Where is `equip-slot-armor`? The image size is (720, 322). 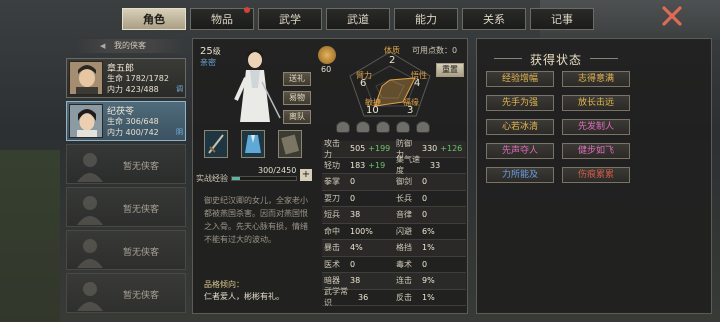
equip-slot-armor is located at coordinates (253, 144).